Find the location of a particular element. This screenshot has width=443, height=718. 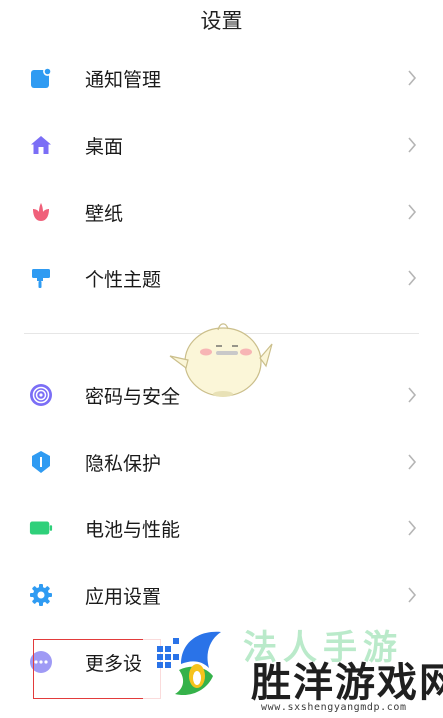

watermark-url: www.sxshengyangmdp.com is located at coordinates (334, 707).